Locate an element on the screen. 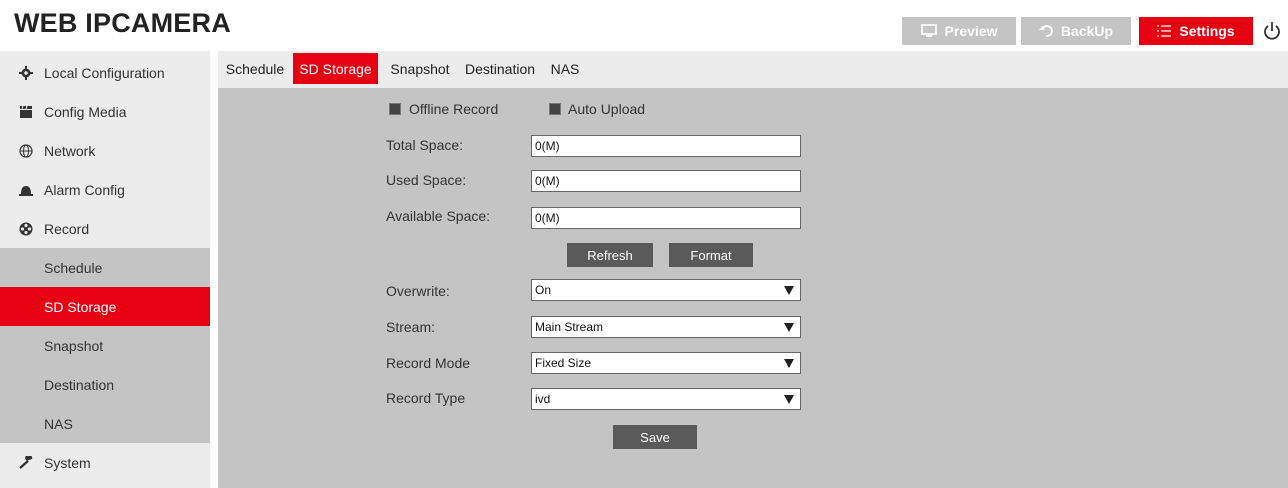 The image size is (1288, 488). preview-label: Preview is located at coordinates (971, 31).